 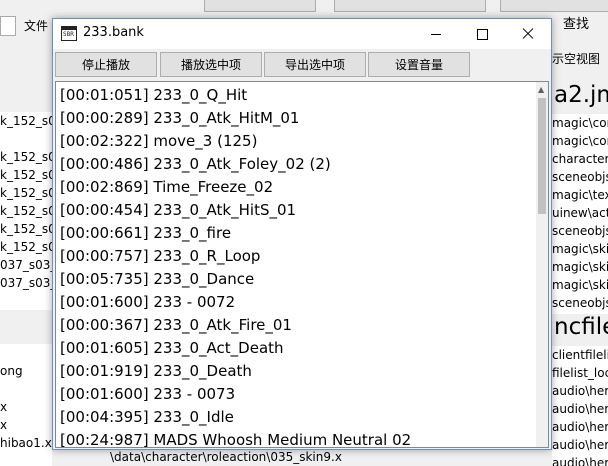 What do you see at coordinates (8, 26) in the screenshot?
I see `bg-input` at bounding box center [8, 26].